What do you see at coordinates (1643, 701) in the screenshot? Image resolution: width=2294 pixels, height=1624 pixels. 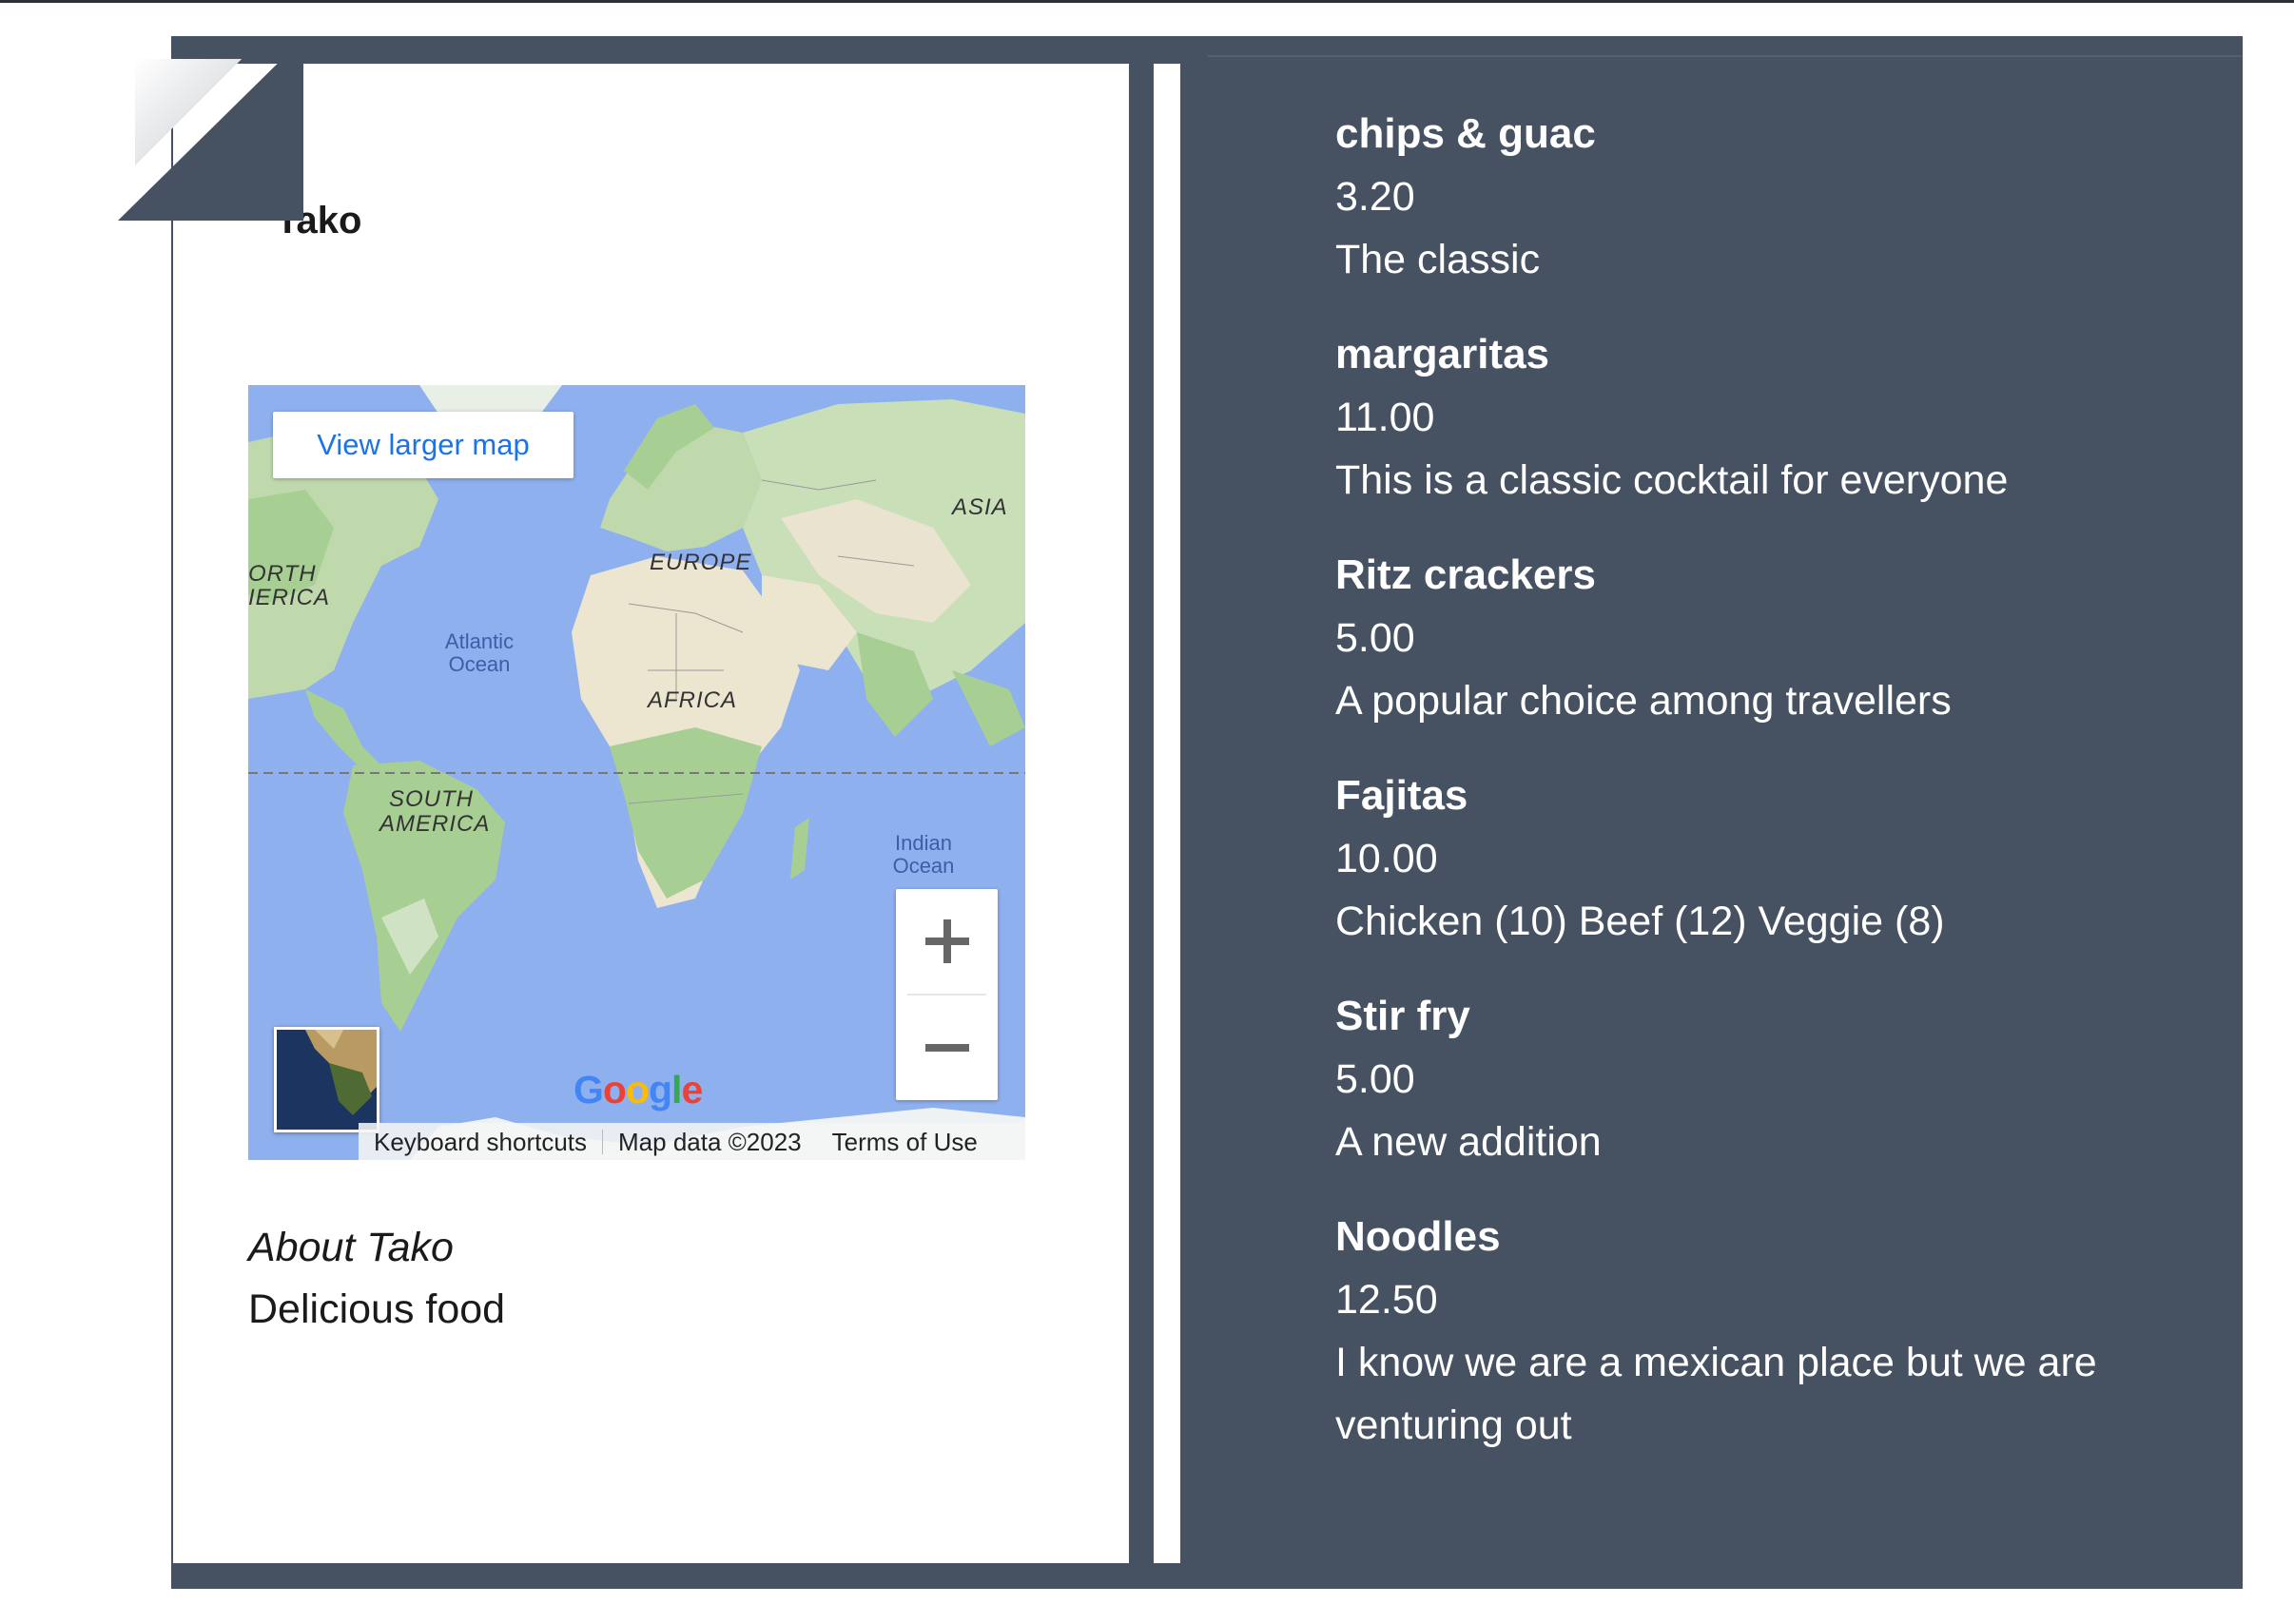 I see `menu-item-description: A popular choice among travellers` at bounding box center [1643, 701].